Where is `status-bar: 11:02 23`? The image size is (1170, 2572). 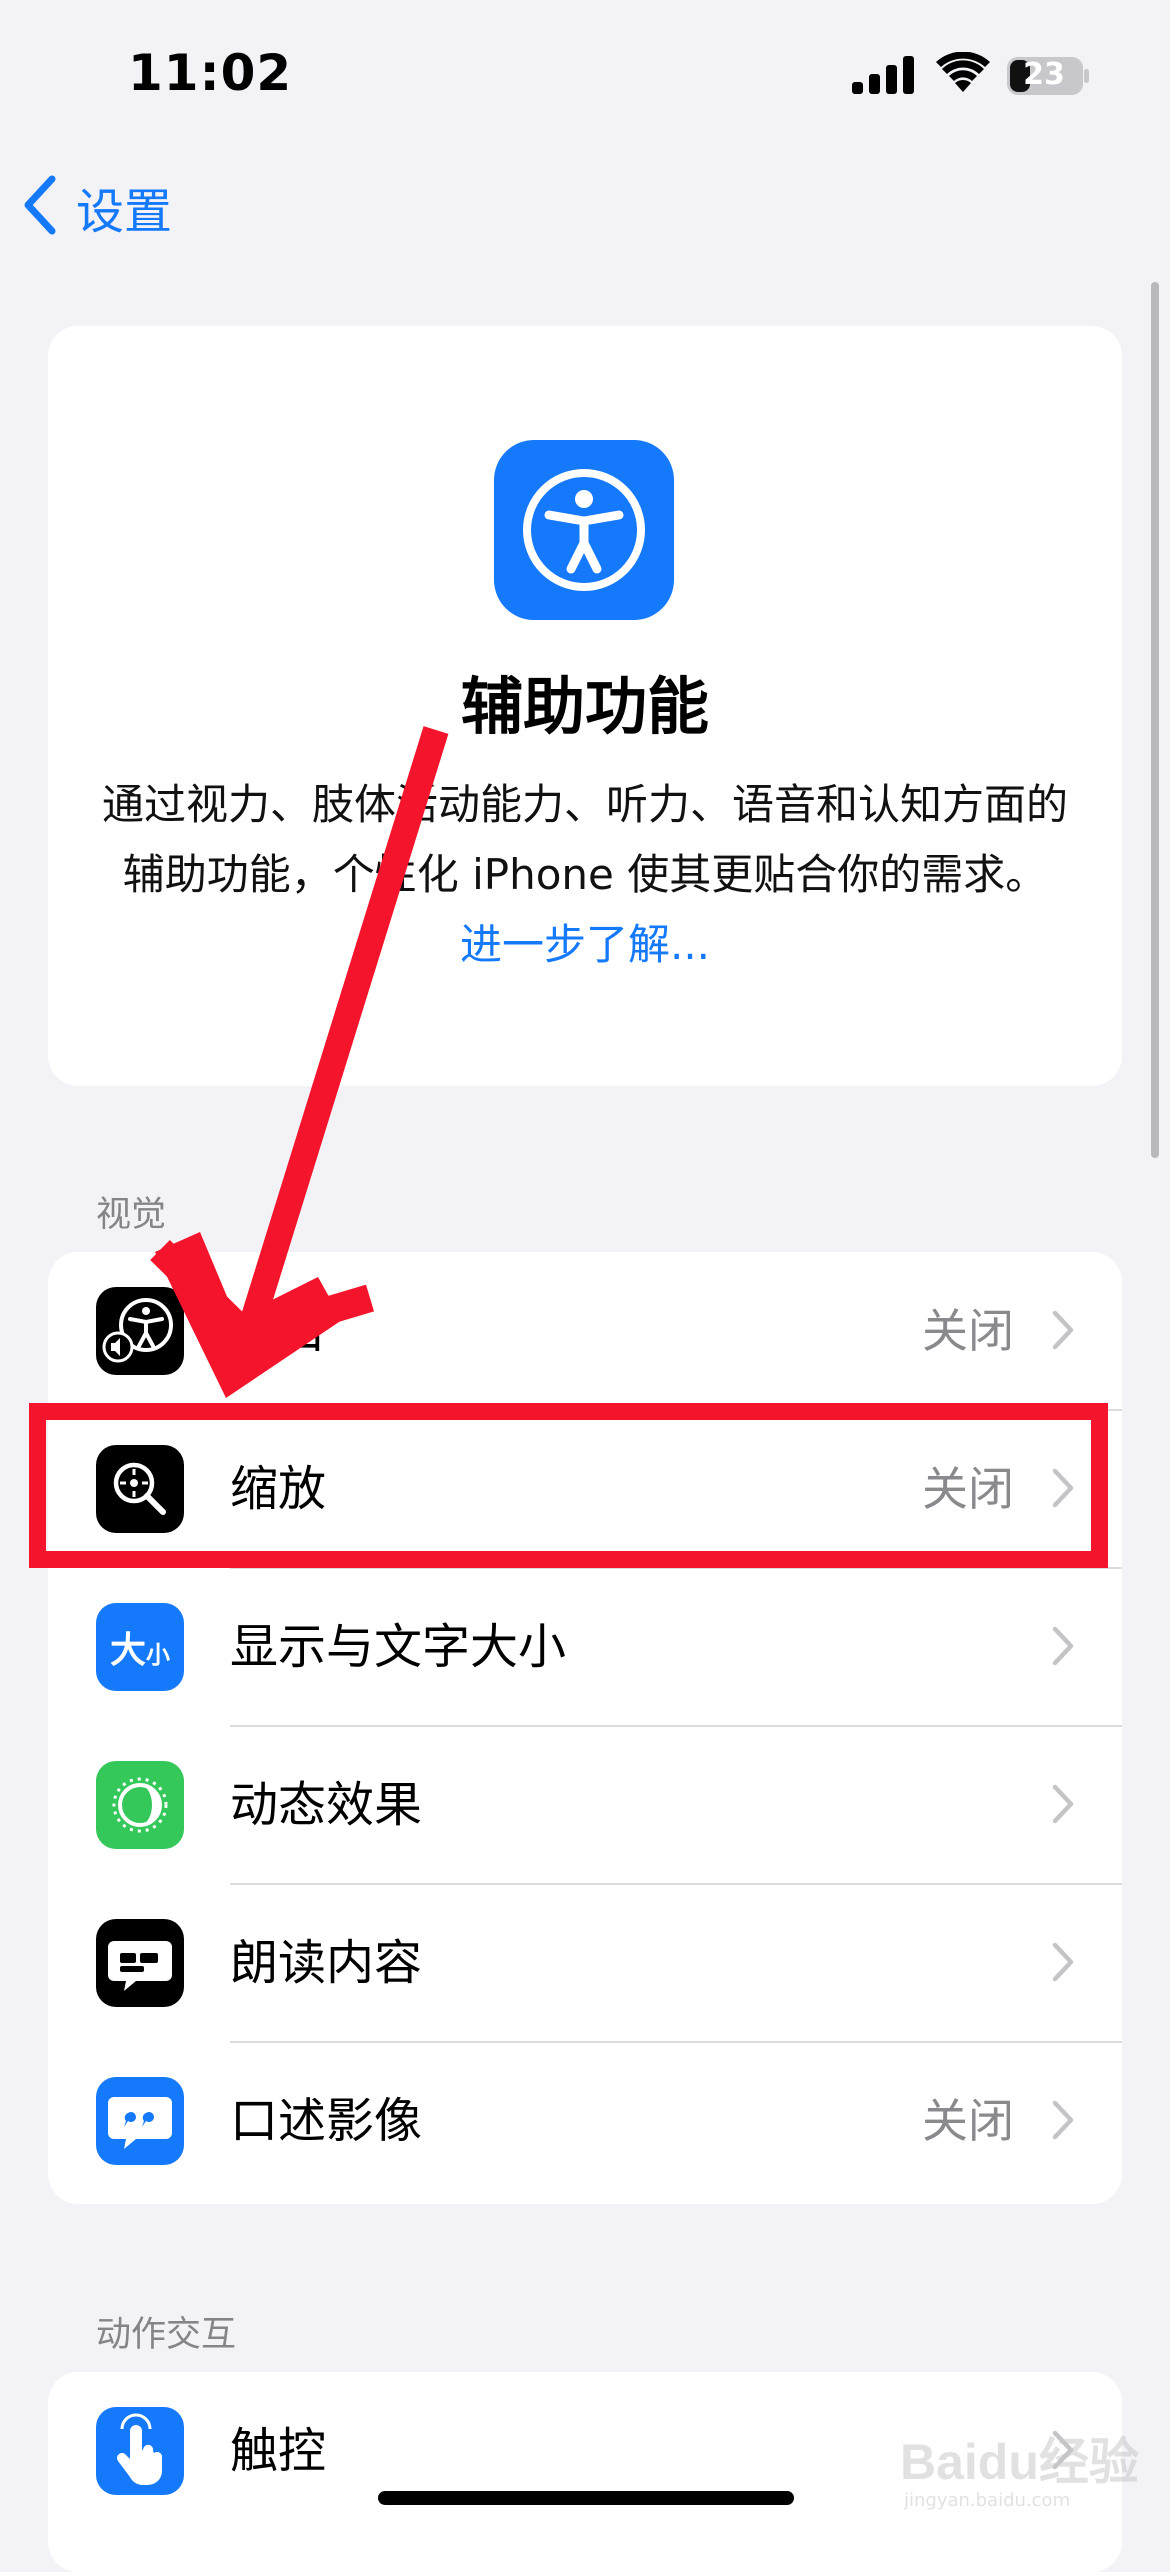 status-bar: 11:02 23 is located at coordinates (585, 75).